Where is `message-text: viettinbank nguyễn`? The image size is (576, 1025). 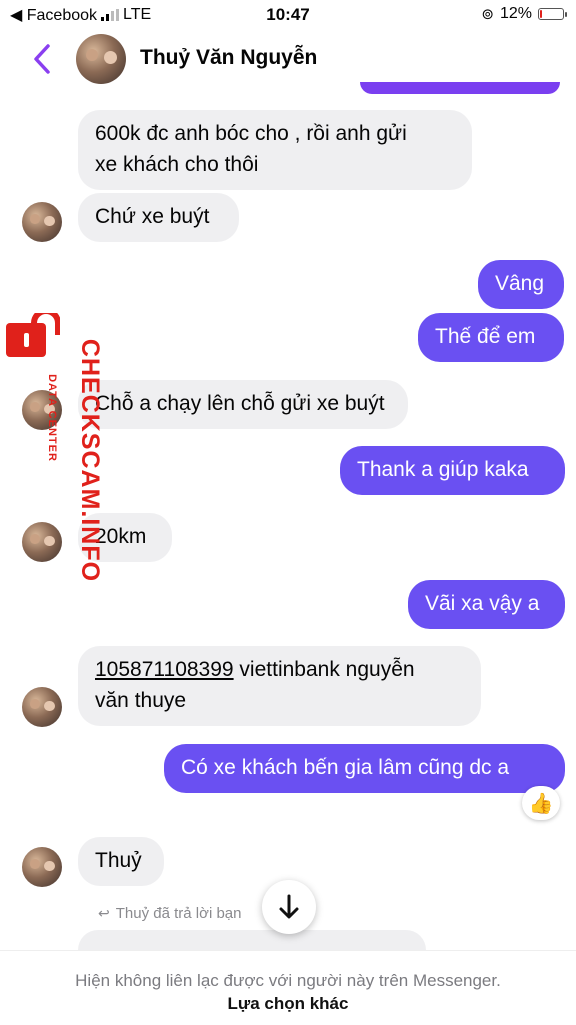
message-text: viettinbank nguyễn is located at coordinates (324, 669).